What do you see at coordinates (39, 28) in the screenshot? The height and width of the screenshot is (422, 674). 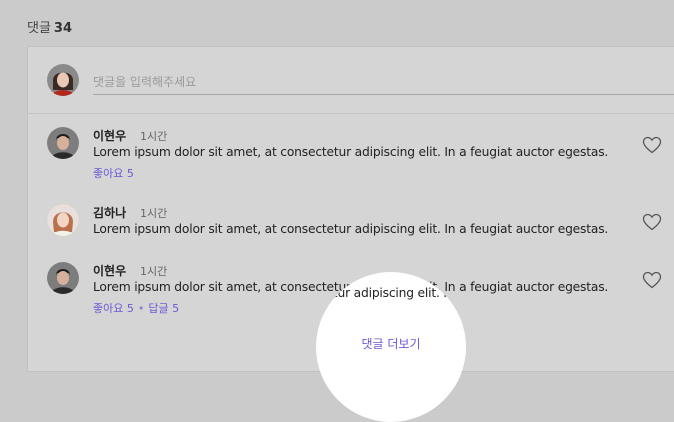 I see `comments-label: 댓글` at bounding box center [39, 28].